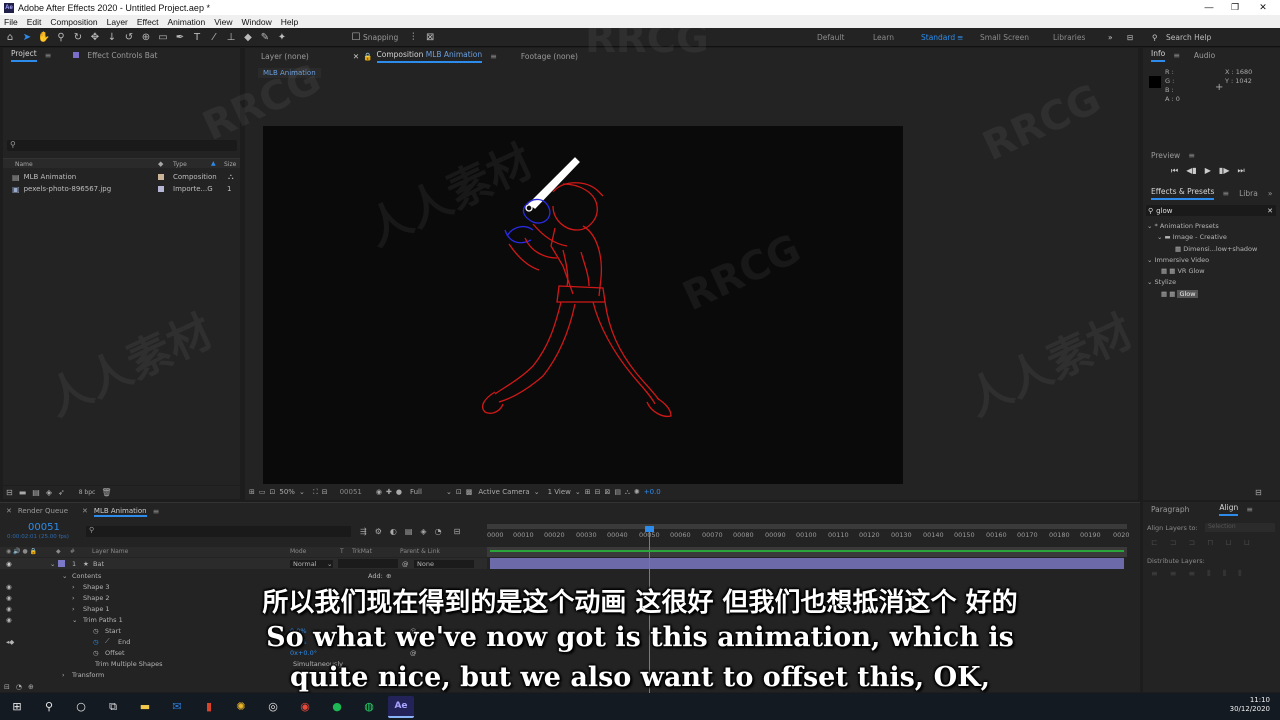  Describe the element at coordinates (315, 492) in the screenshot. I see `crop-icon: ⛶` at that location.